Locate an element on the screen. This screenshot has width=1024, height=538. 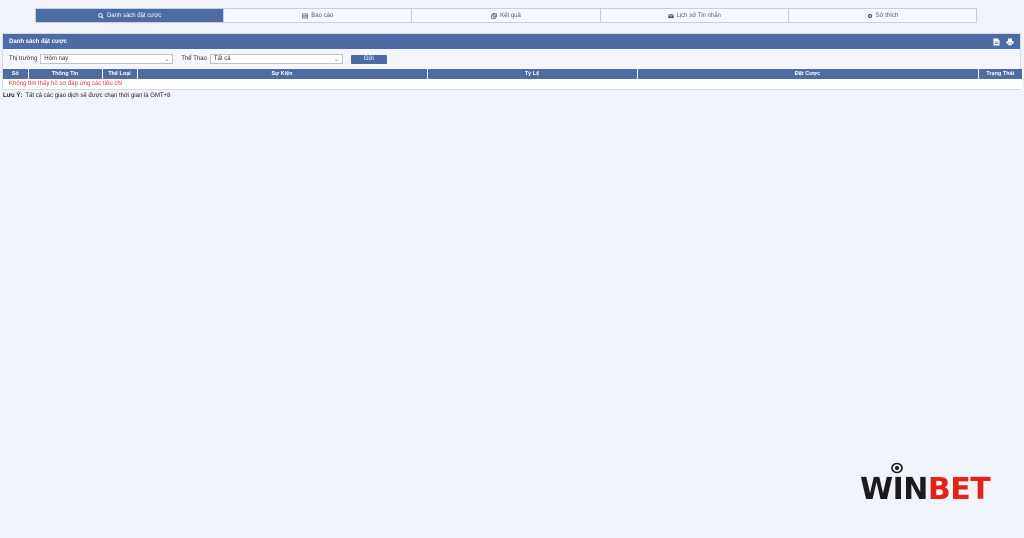
sport-select-value: Tất cả is located at coordinates (222, 59).